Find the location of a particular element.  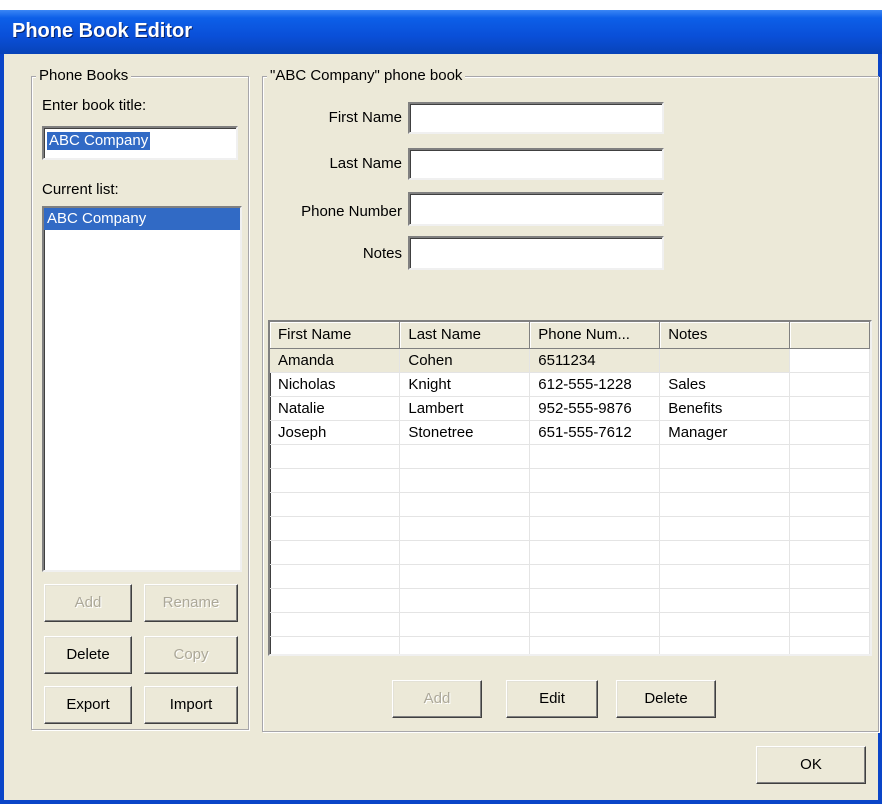

title-bar: Phone Book Editor is located at coordinates (441, 27).